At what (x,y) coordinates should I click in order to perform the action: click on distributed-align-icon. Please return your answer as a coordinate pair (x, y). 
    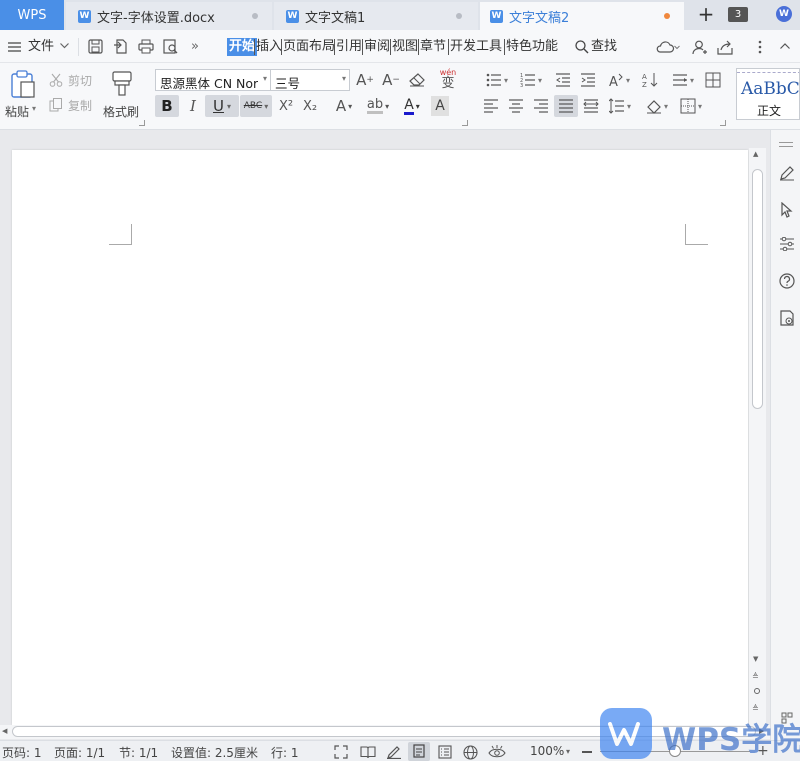
    Looking at the image, I should click on (591, 106).